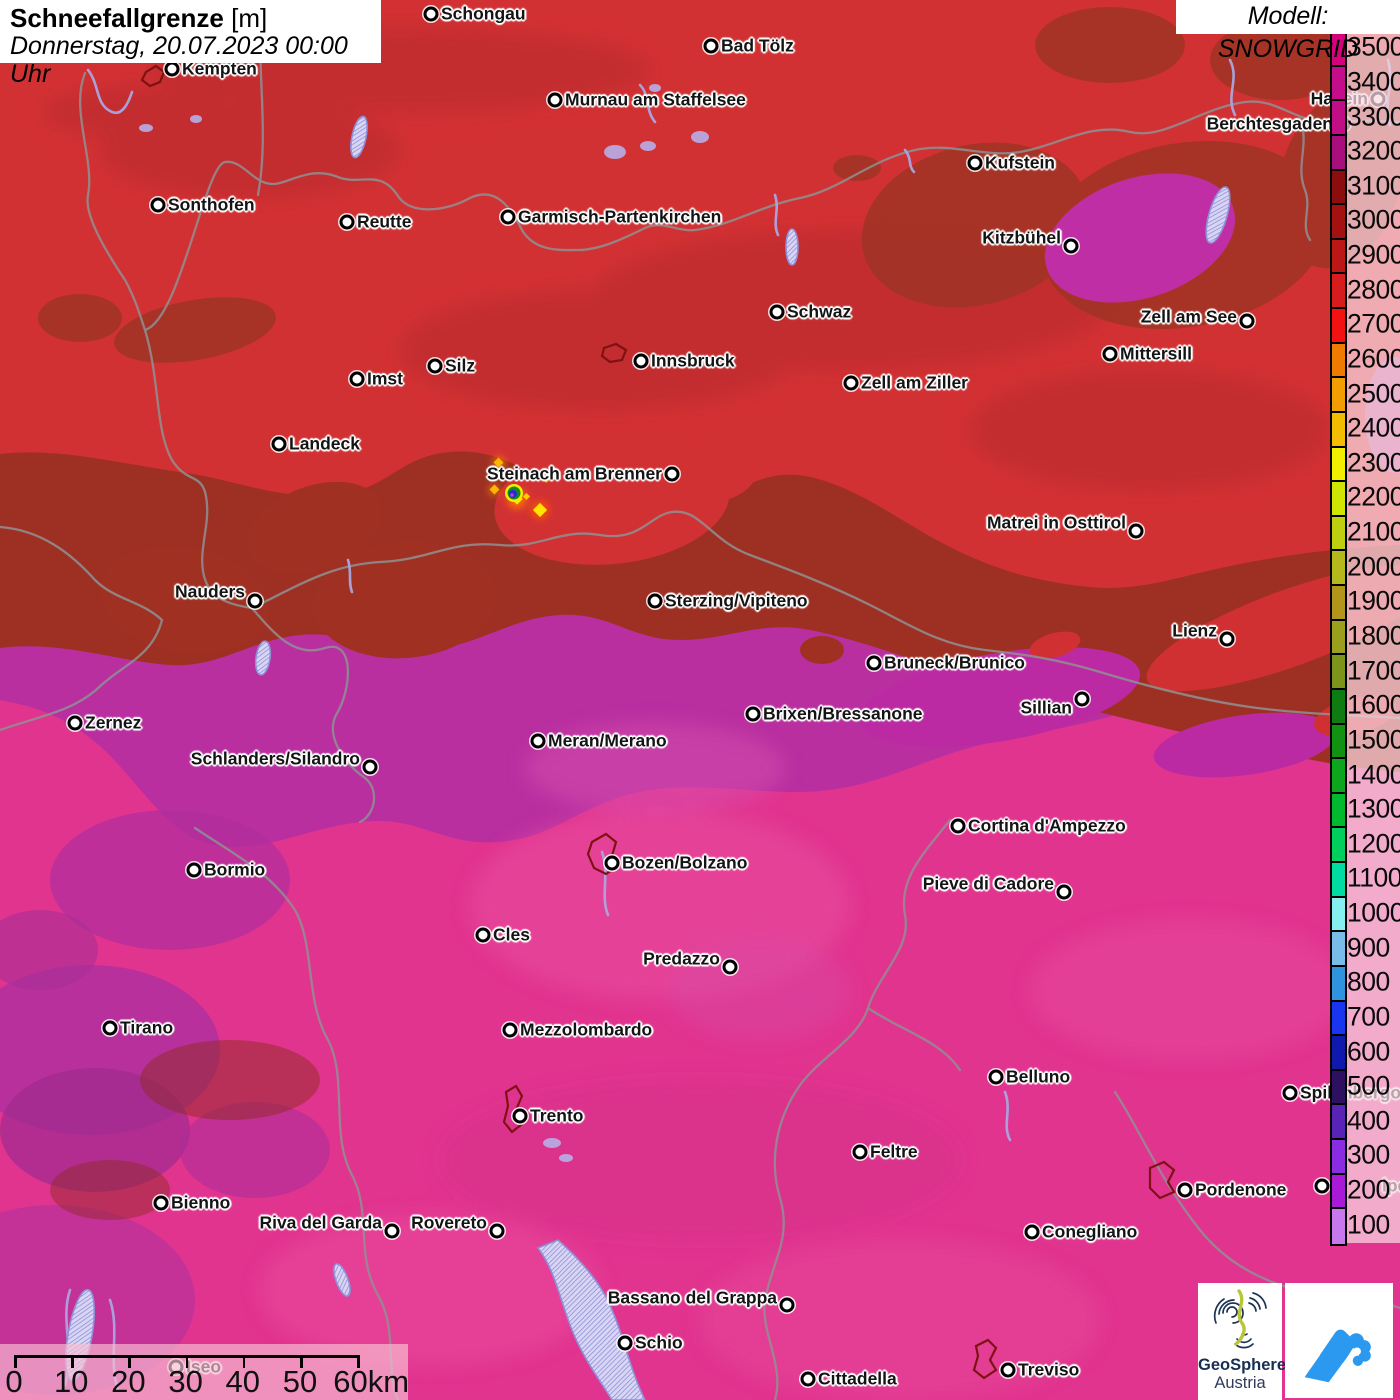  Describe the element at coordinates (655, 99) in the screenshot. I see `city-label: Murnau am Staffelsee` at that location.